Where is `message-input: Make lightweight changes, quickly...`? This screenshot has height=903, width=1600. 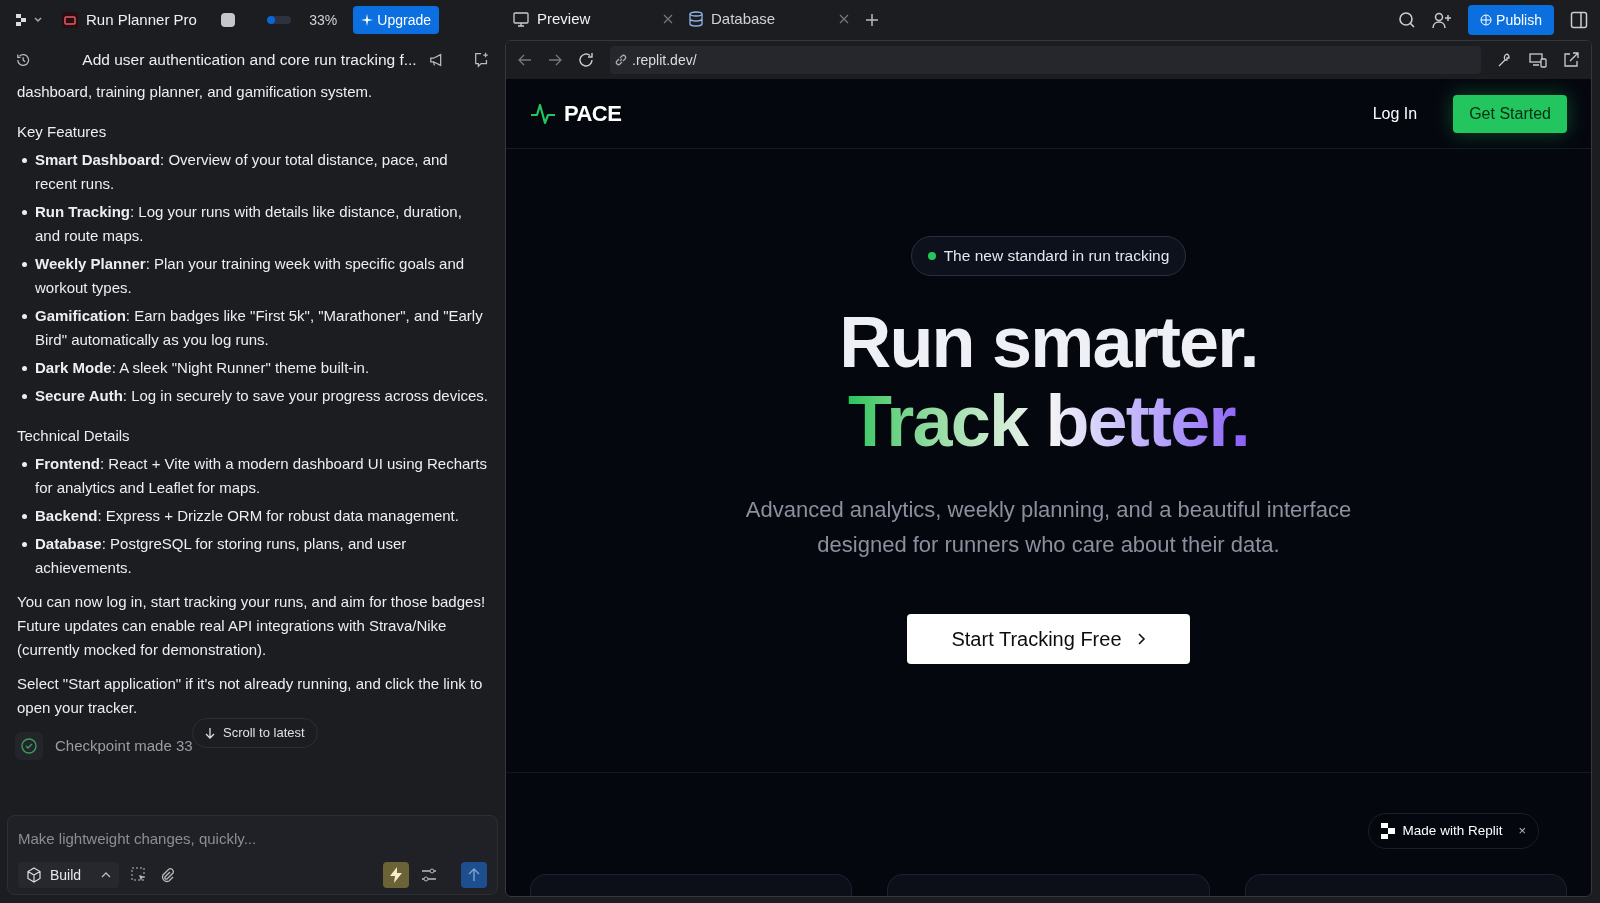 message-input: Make lightweight changes, quickly... is located at coordinates (252, 838).